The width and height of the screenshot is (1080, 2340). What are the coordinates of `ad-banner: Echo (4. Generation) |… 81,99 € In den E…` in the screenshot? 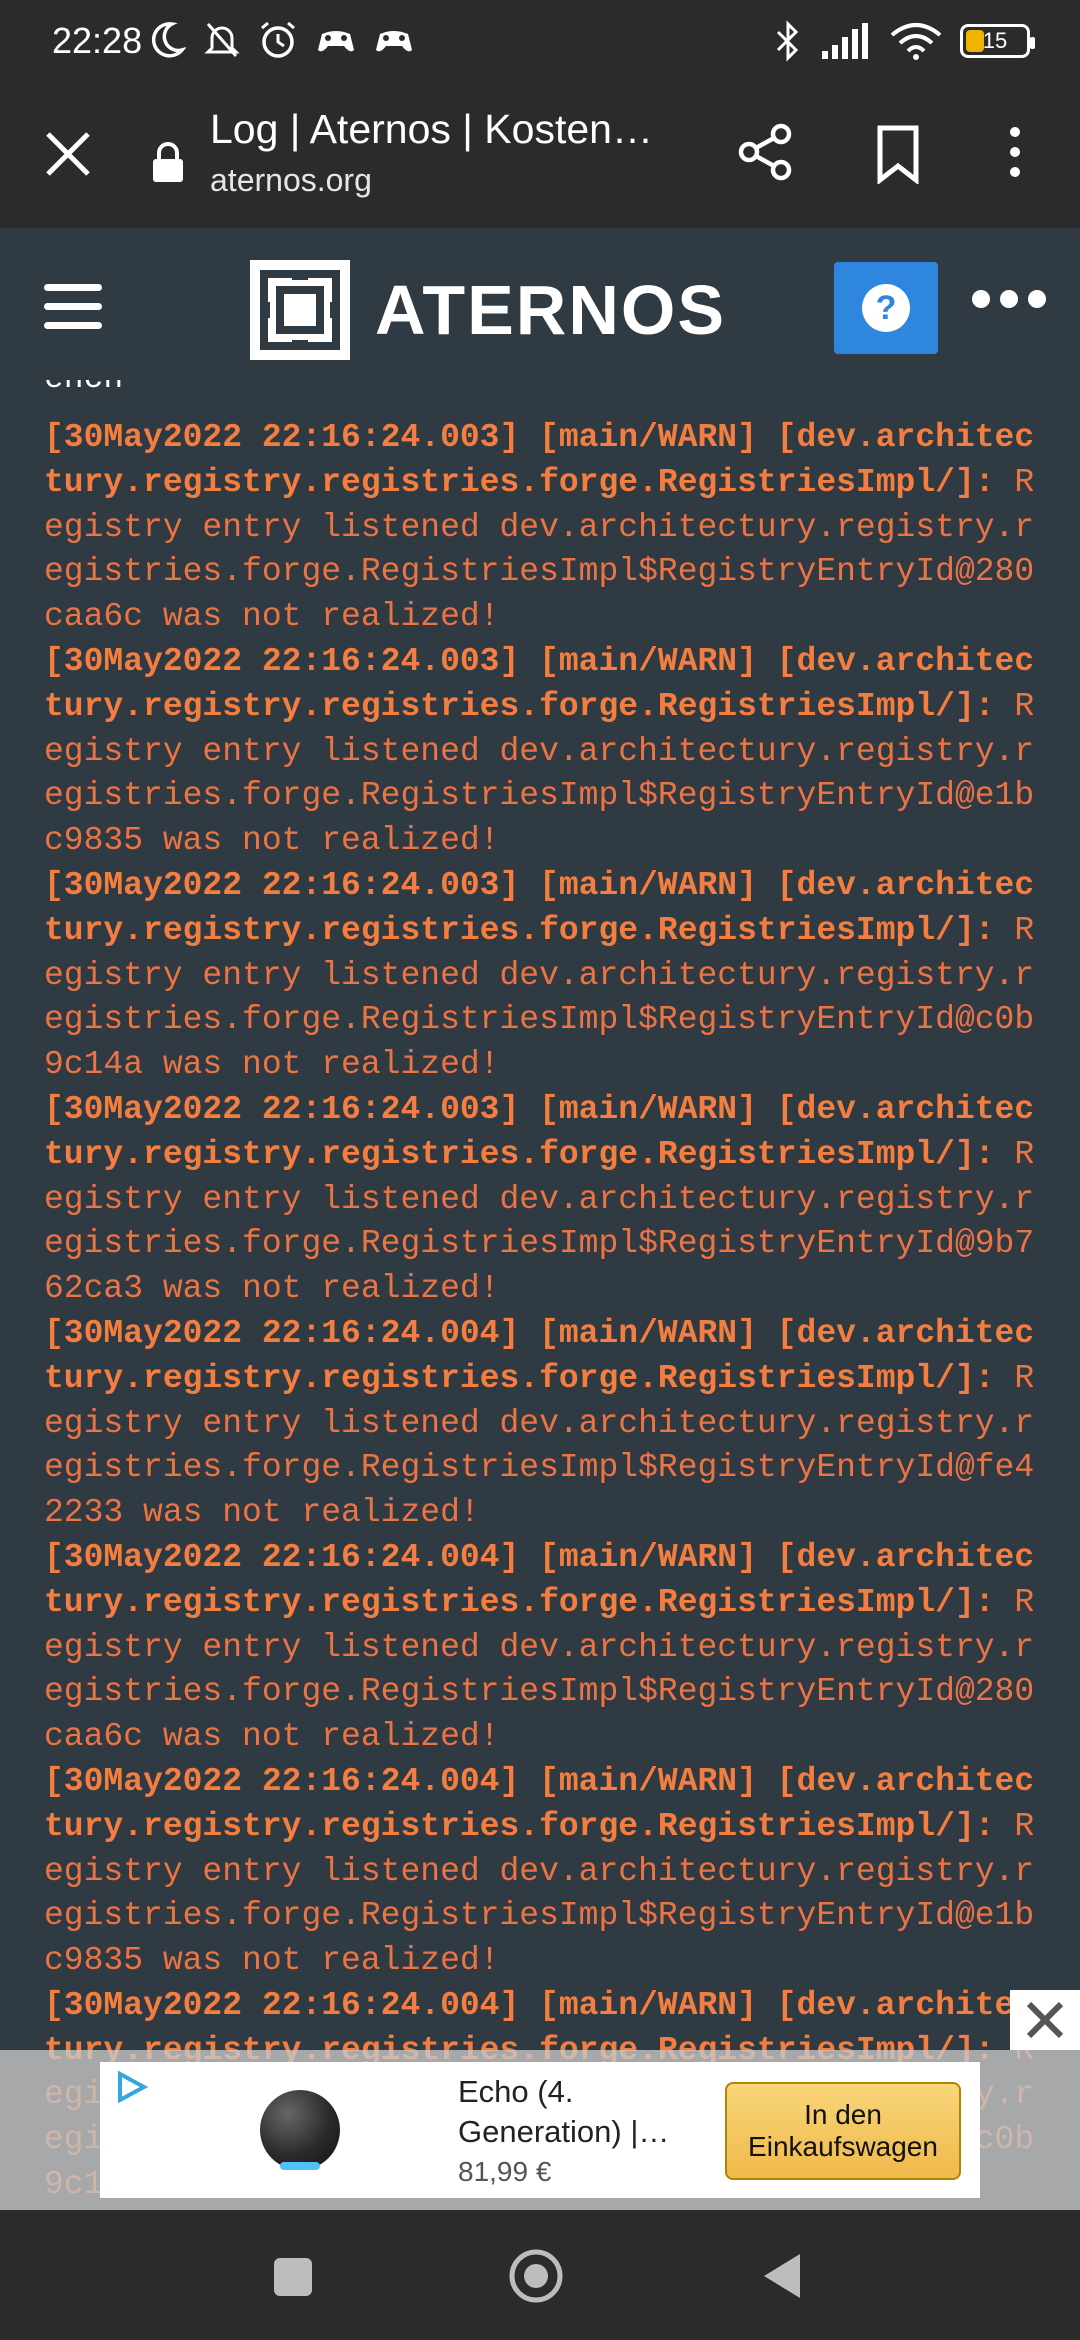 It's located at (540, 2130).